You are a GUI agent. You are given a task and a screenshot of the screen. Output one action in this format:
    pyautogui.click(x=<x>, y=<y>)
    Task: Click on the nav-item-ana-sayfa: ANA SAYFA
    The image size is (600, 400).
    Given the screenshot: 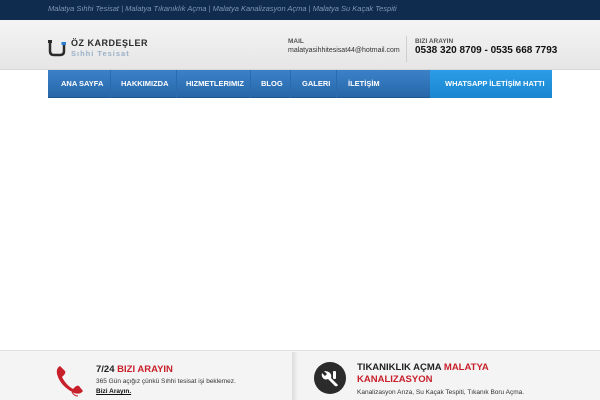 What is the action you would take?
    pyautogui.click(x=82, y=84)
    